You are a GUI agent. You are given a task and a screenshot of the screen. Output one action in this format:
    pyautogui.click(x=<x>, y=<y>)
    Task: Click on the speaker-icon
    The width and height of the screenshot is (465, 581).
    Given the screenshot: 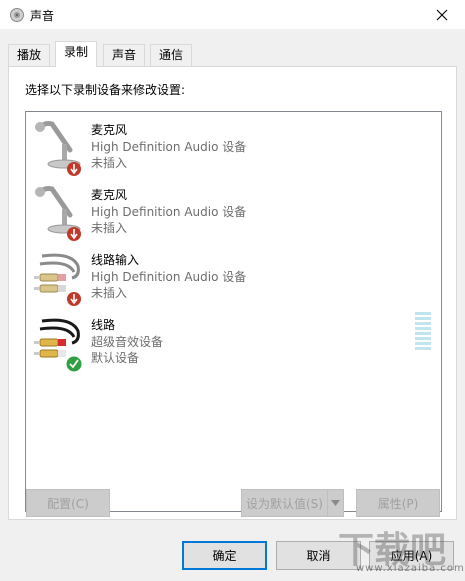 What is the action you would take?
    pyautogui.click(x=17, y=15)
    